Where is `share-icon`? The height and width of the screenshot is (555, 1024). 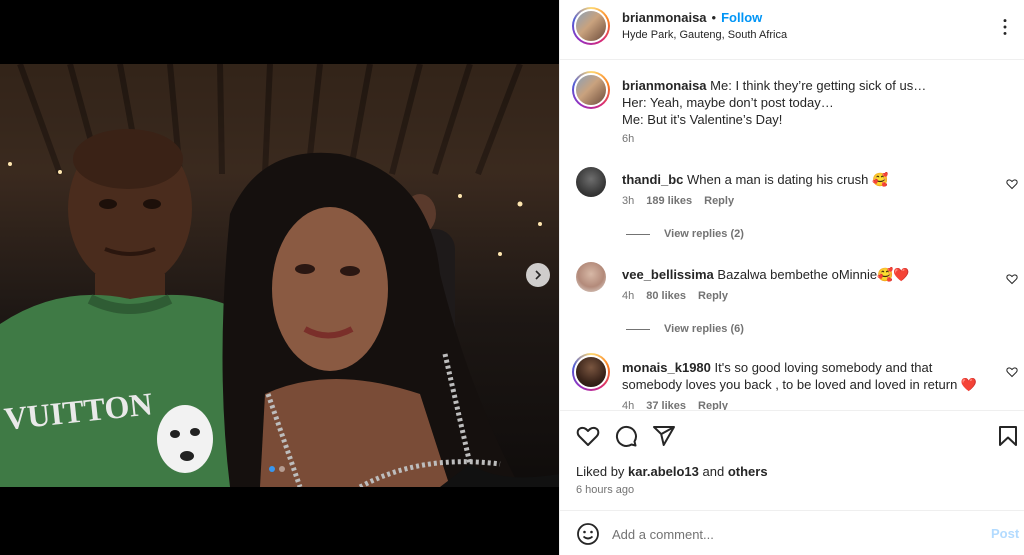
share-icon is located at coordinates (664, 436).